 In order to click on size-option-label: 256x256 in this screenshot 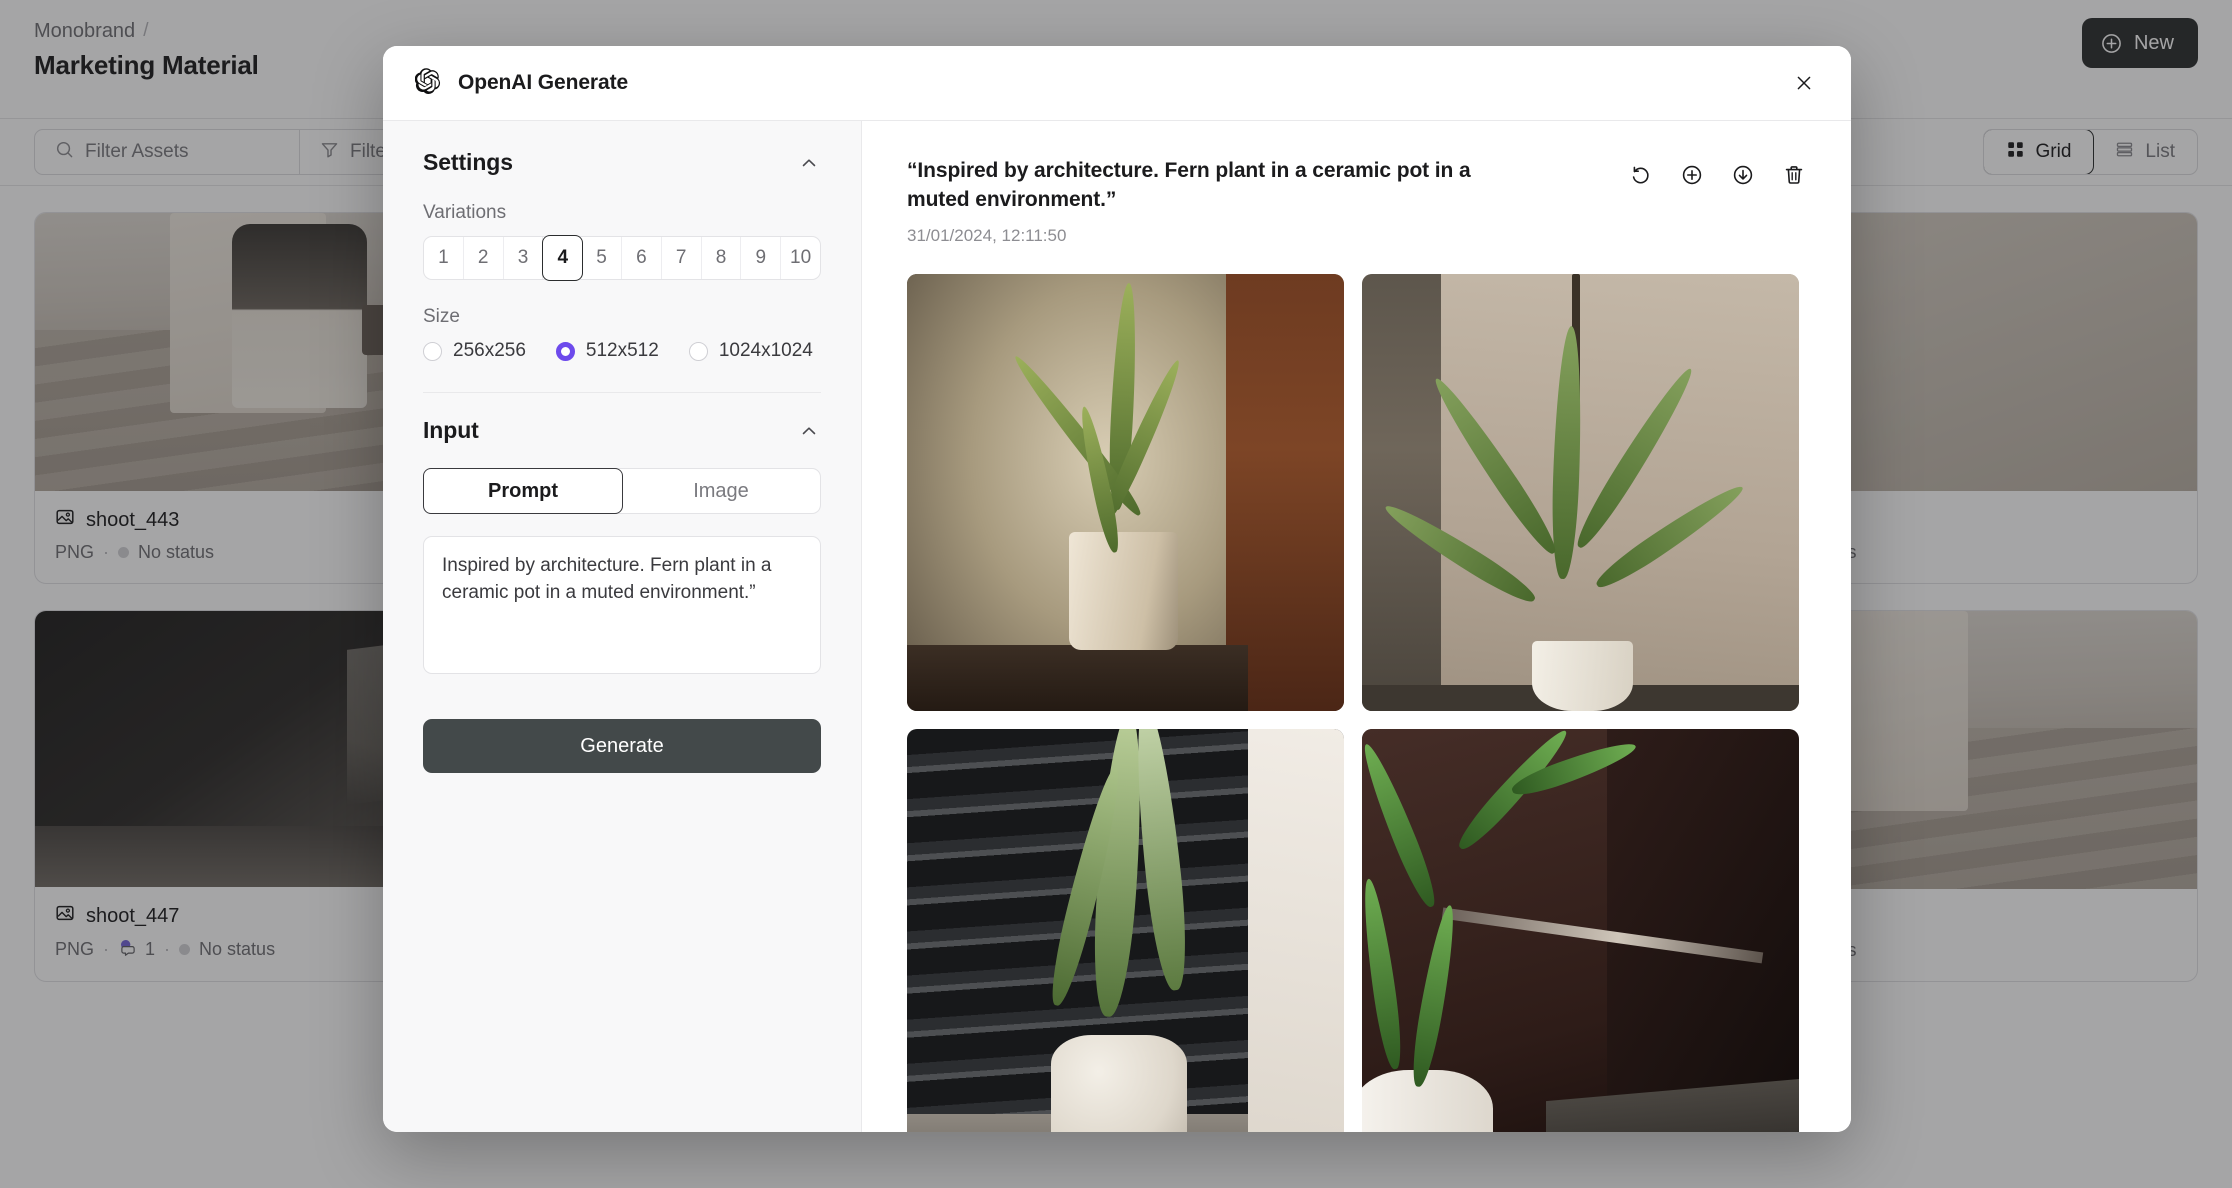, I will do `click(489, 350)`.